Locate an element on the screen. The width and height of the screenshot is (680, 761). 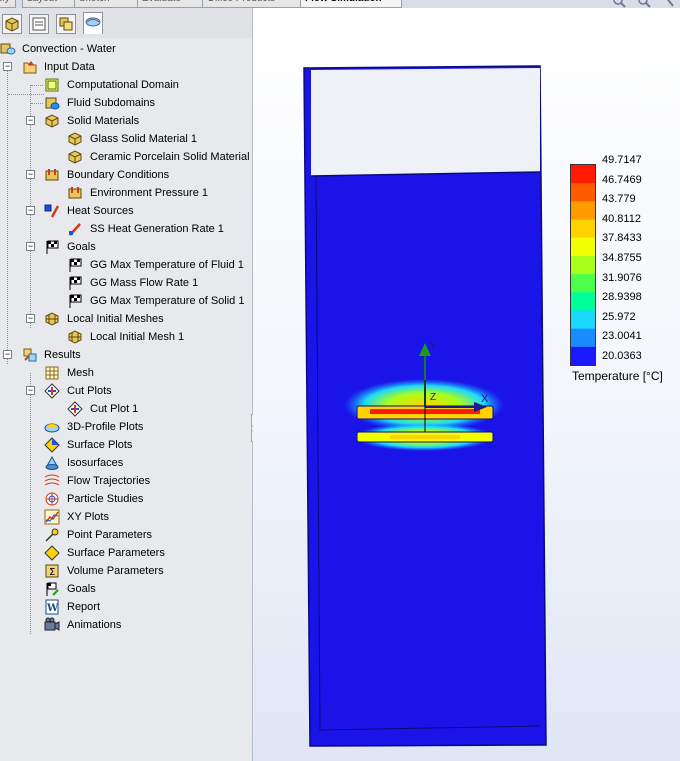
legend-value: 43.779 is located at coordinates (619, 199).